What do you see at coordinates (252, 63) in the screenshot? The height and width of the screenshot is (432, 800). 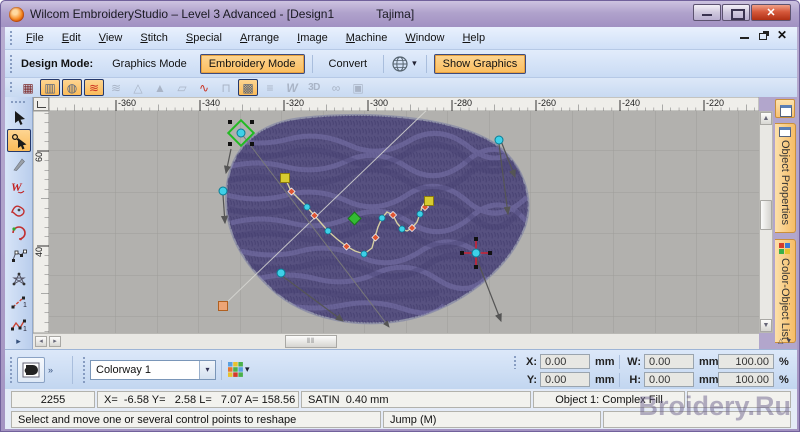 I see `embroidery-mode-button: Embroidery Mode` at bounding box center [252, 63].